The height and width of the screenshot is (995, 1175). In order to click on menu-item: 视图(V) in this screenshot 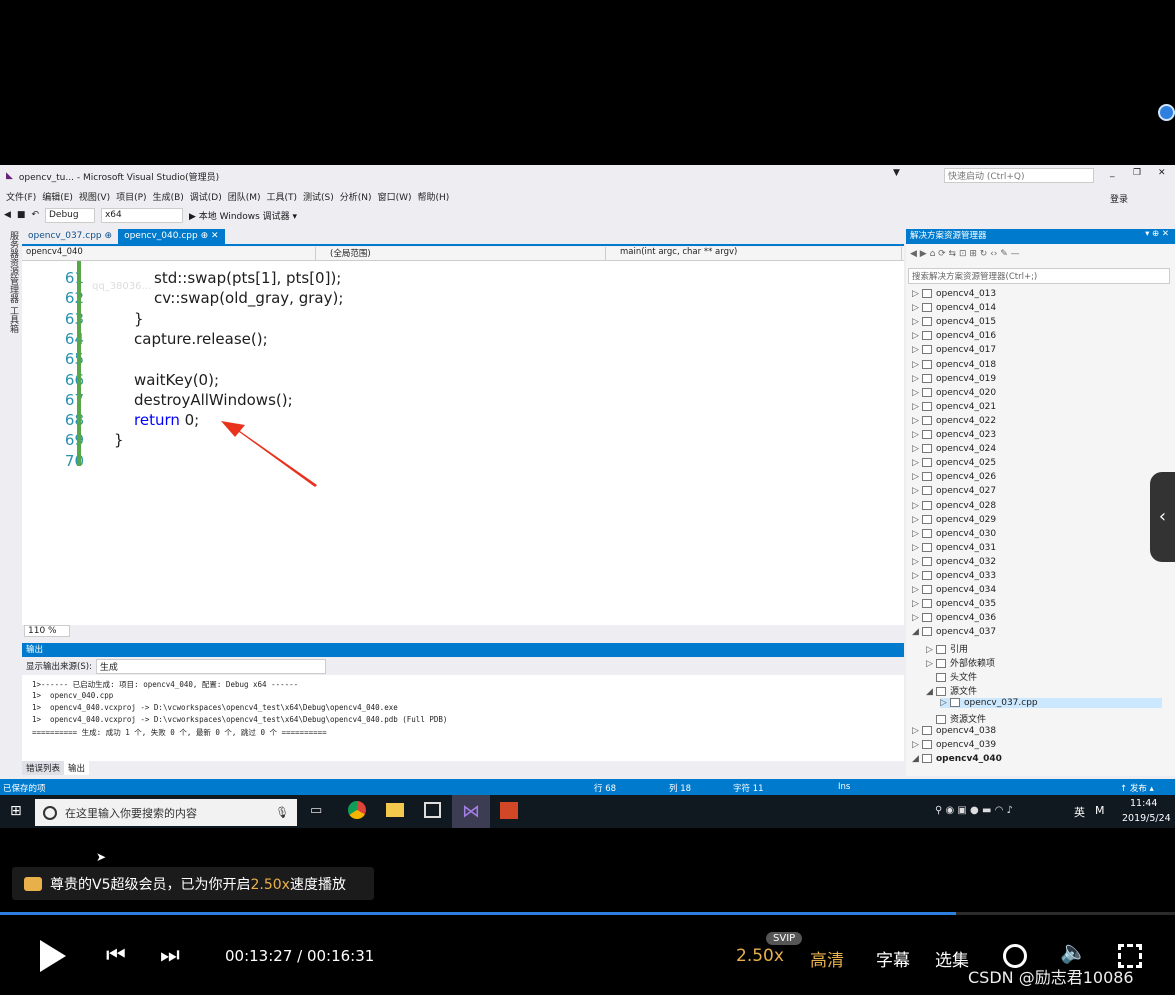, I will do `click(94, 196)`.